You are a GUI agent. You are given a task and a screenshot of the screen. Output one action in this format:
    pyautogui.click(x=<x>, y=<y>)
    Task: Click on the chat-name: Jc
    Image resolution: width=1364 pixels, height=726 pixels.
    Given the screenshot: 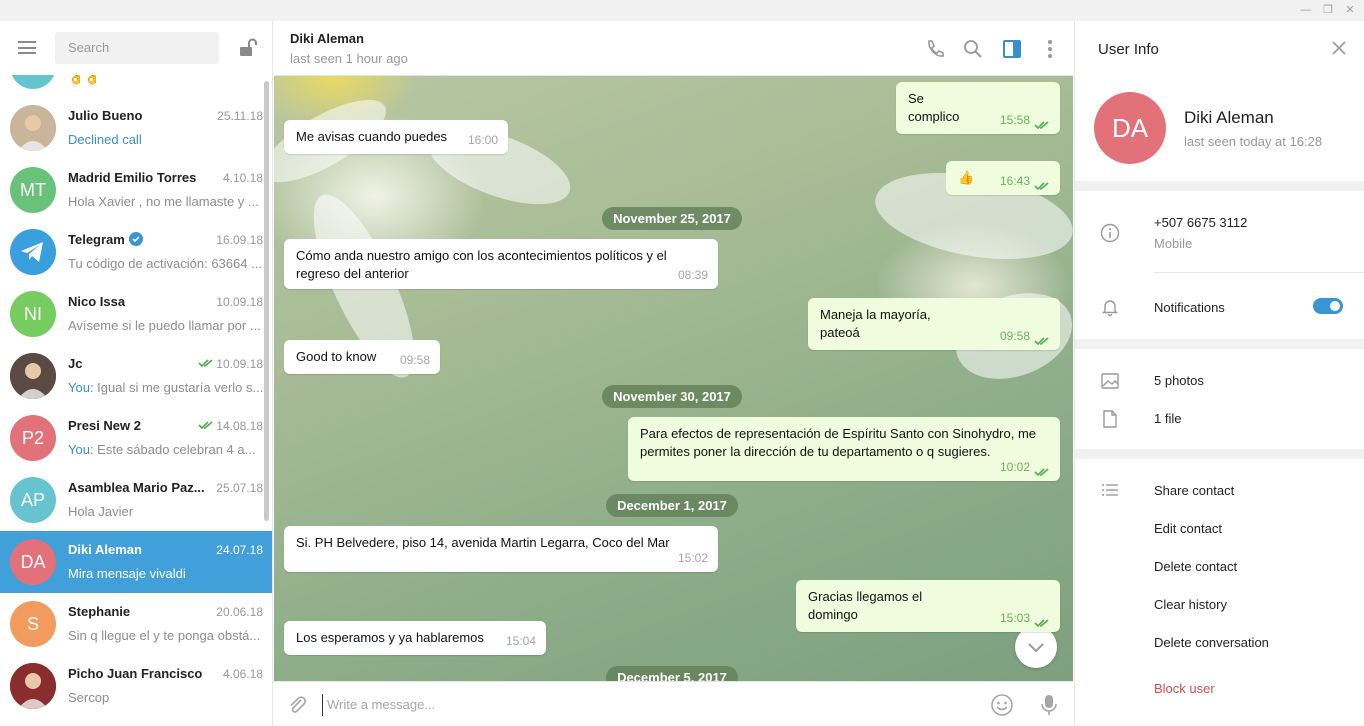 What is the action you would take?
    pyautogui.click(x=75, y=363)
    